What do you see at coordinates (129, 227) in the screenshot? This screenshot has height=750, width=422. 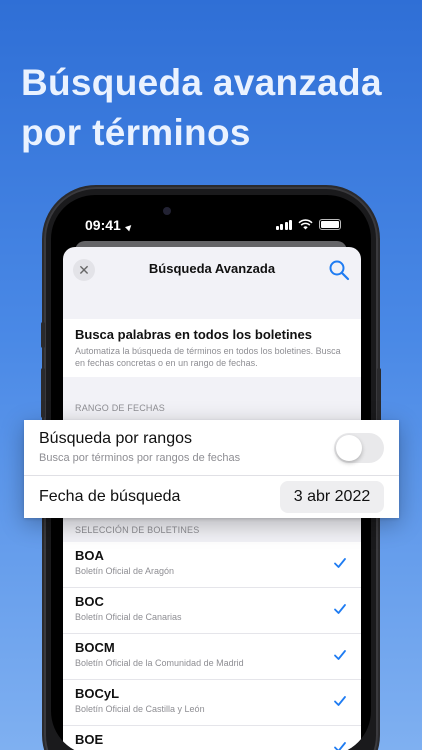 I see `location-arrow-icon: ▲` at bounding box center [129, 227].